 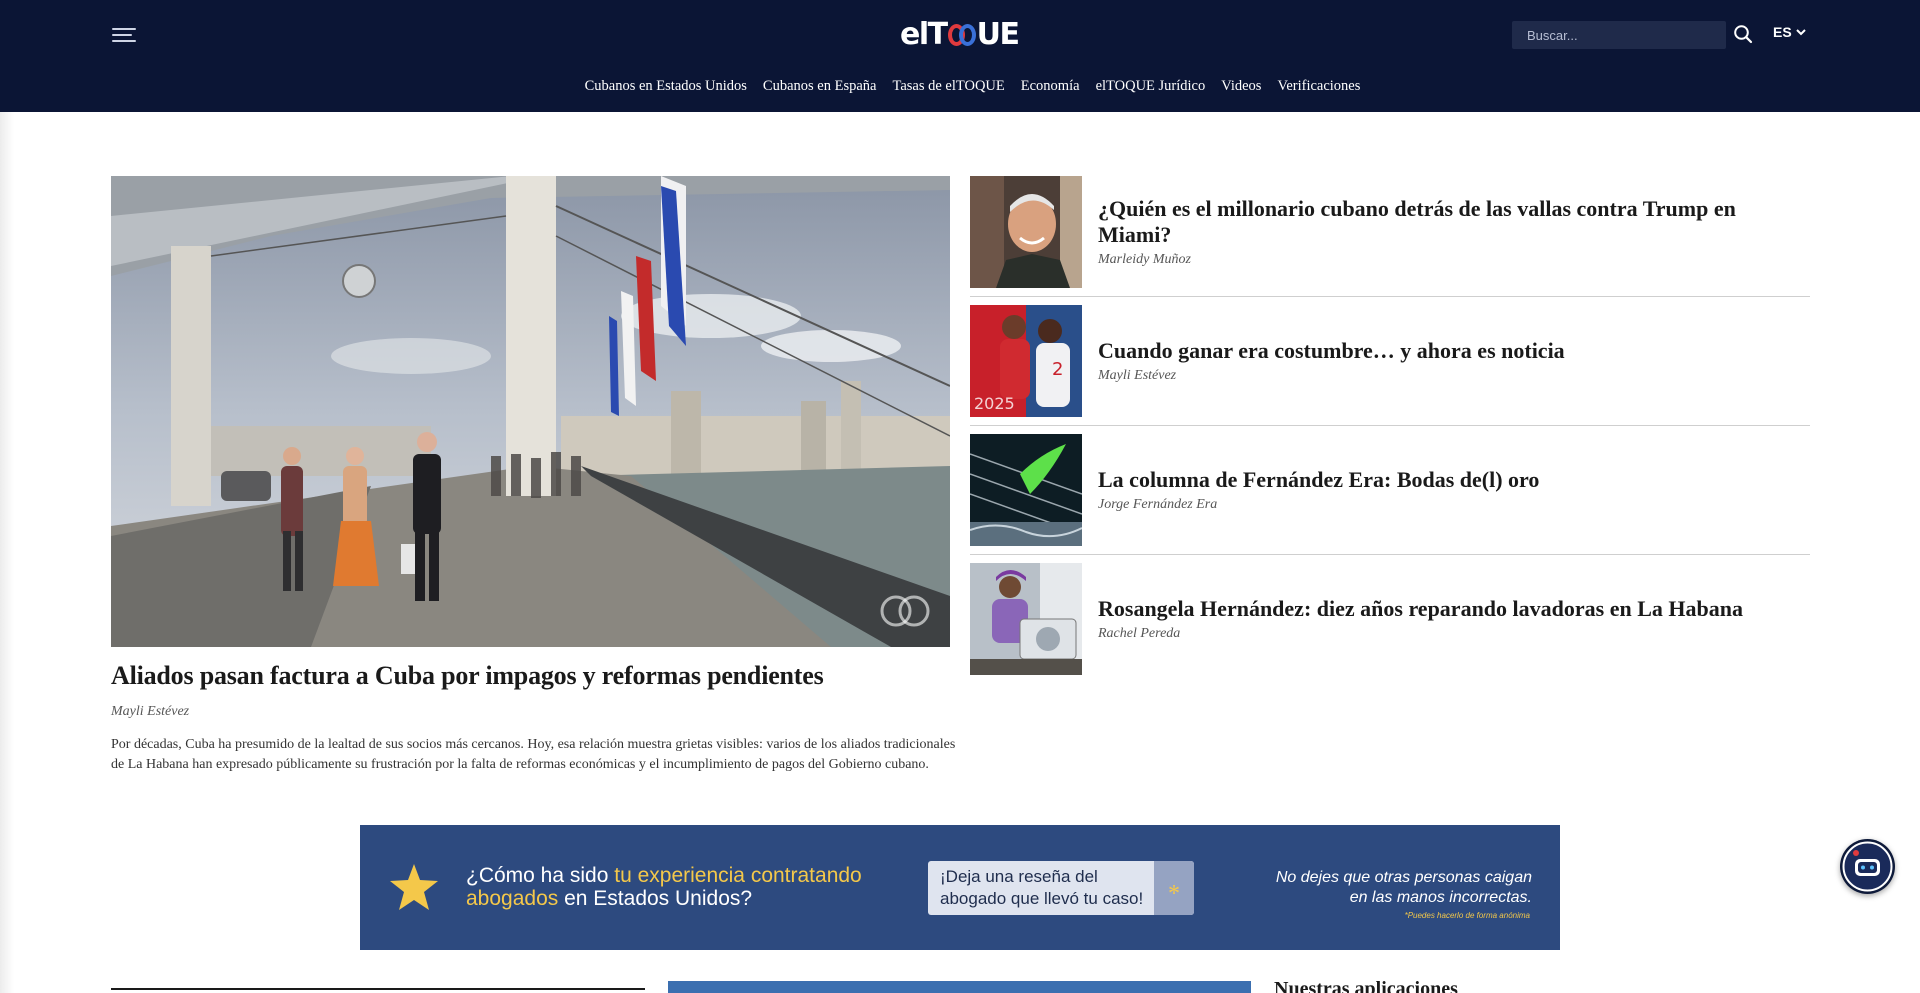 What do you see at coordinates (1454, 260) in the screenshot?
I see `side-article-author: Marleidy Muñoz` at bounding box center [1454, 260].